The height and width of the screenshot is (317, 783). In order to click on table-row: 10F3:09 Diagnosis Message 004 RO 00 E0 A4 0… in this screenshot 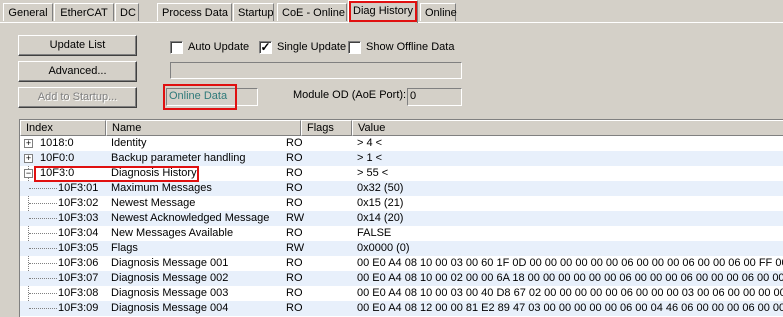, I will do `click(401, 308)`.